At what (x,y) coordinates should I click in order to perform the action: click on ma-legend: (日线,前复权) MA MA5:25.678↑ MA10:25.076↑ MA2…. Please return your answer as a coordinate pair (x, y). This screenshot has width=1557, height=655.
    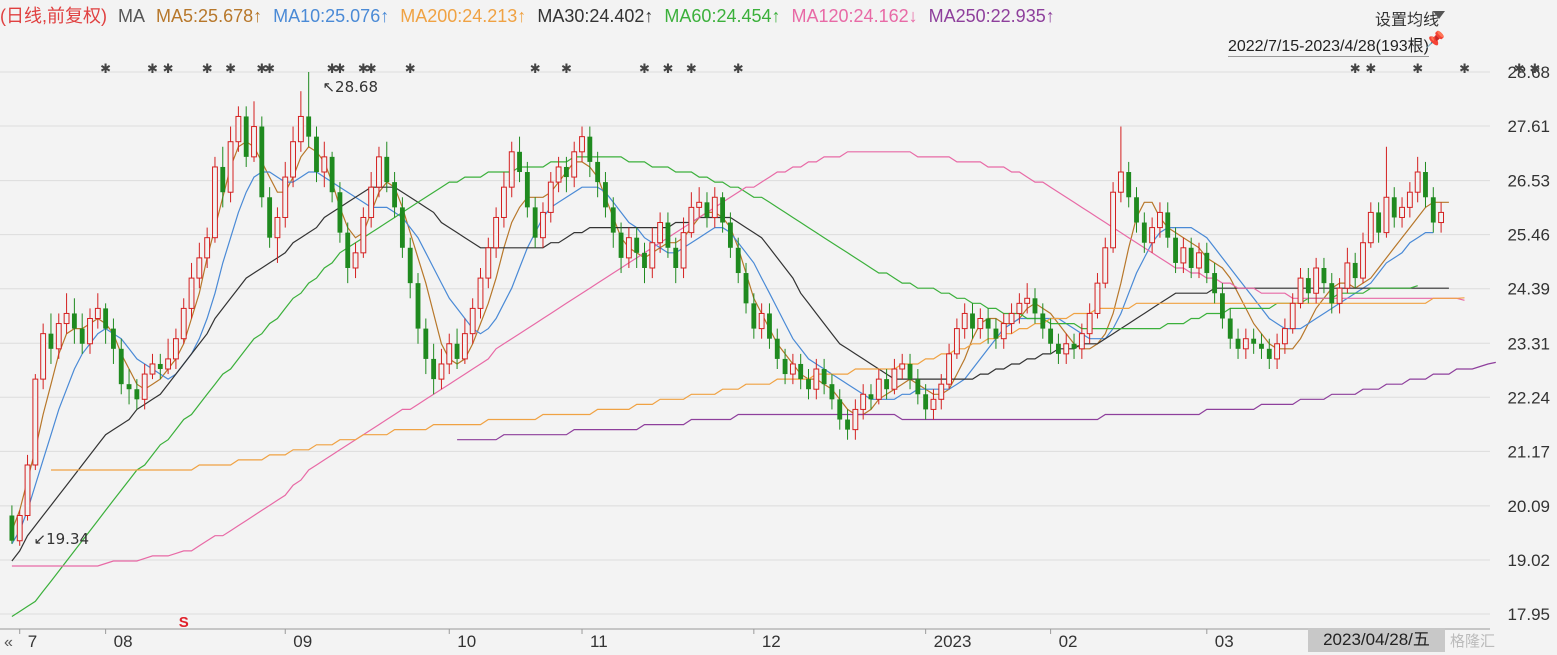
    Looking at the image, I should click on (530, 16).